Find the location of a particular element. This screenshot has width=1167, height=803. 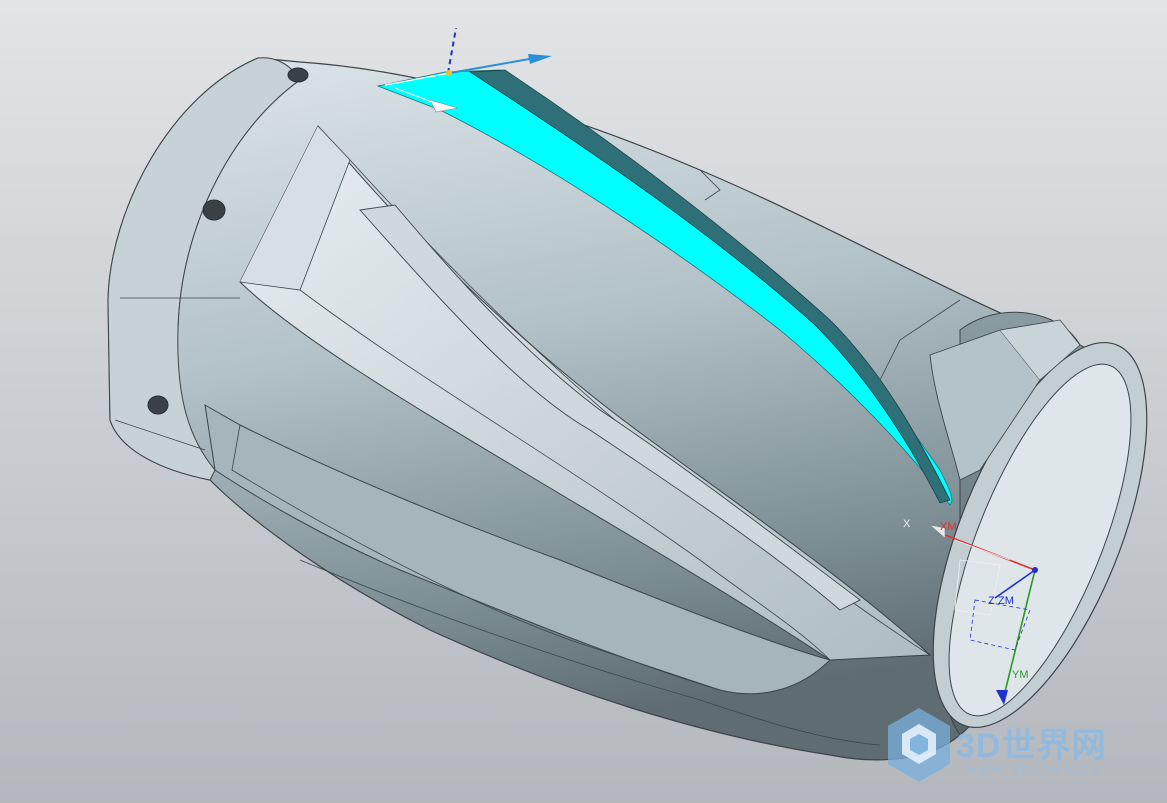

cube-logo-icon is located at coordinates (919, 745).